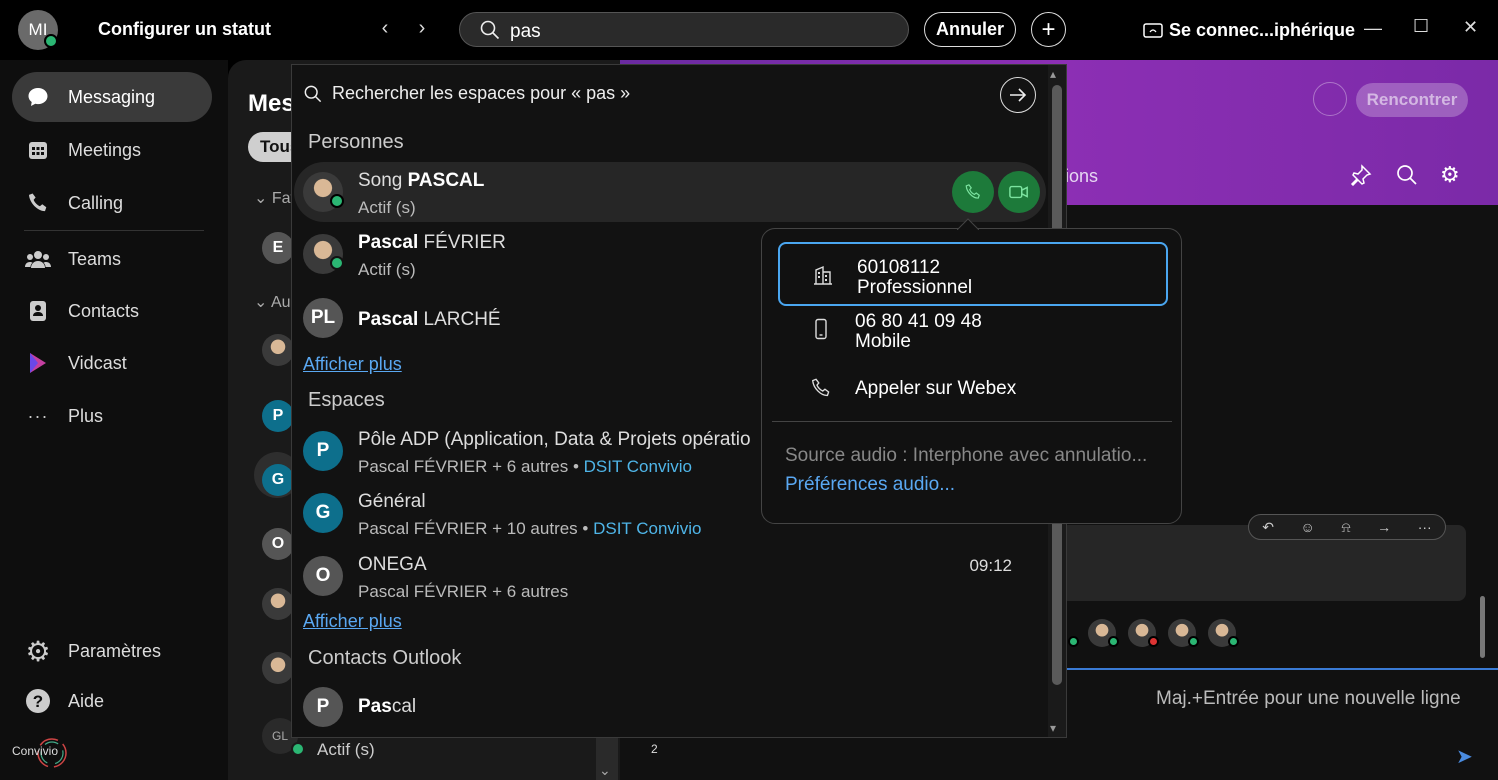 This screenshot has width=1498, height=780. I want to click on global-search-input: pas, so click(684, 29).